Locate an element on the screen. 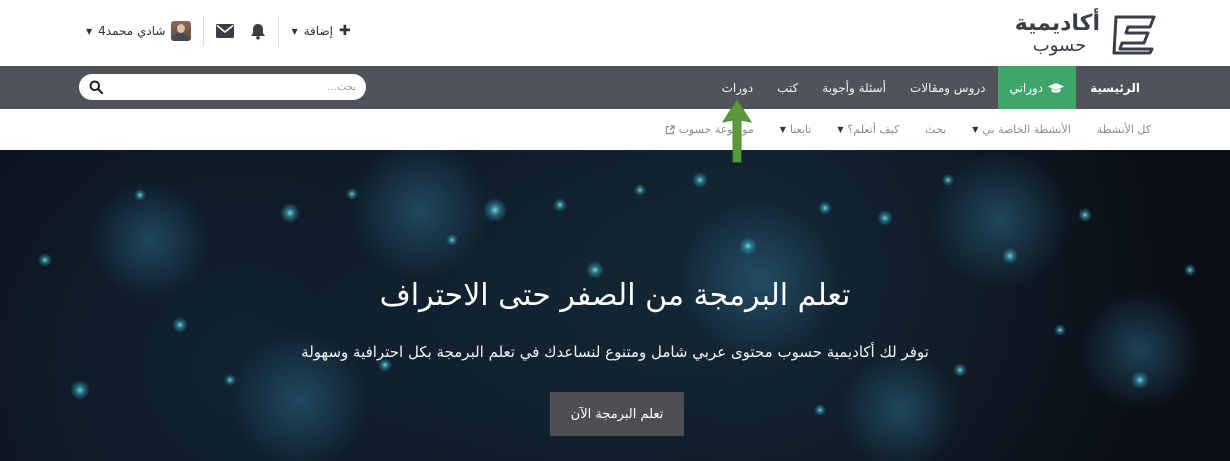 Image resolution: width=1230 pixels, height=461 pixels. user-menu: ▼ شادي محمد4 is located at coordinates (138, 31).